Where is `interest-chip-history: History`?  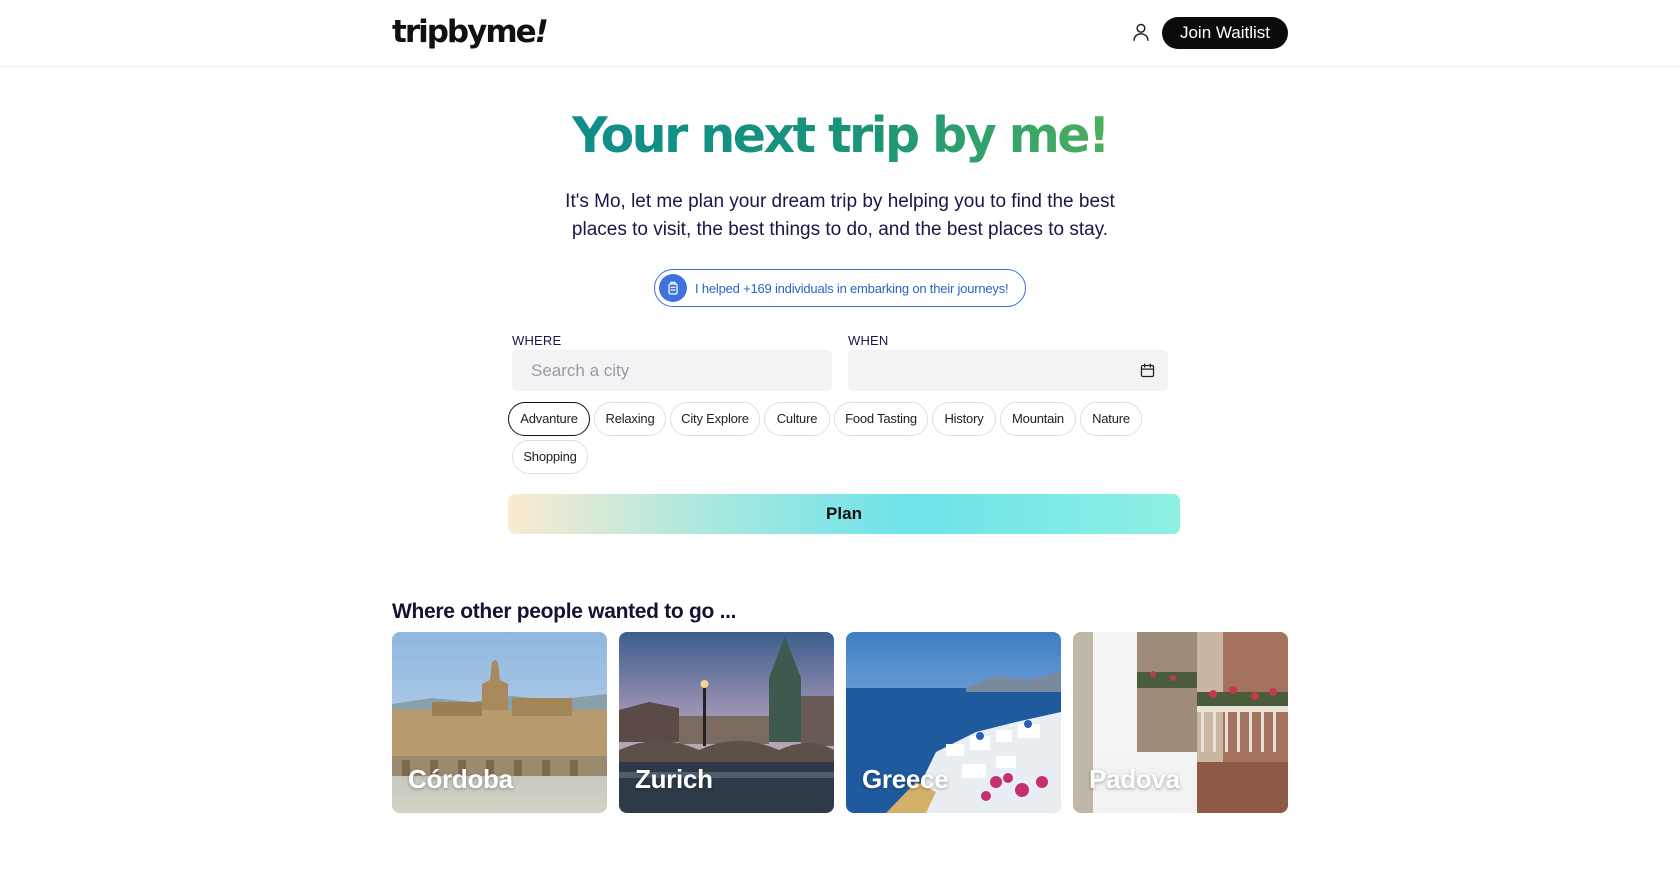
interest-chip-history: History is located at coordinates (964, 419).